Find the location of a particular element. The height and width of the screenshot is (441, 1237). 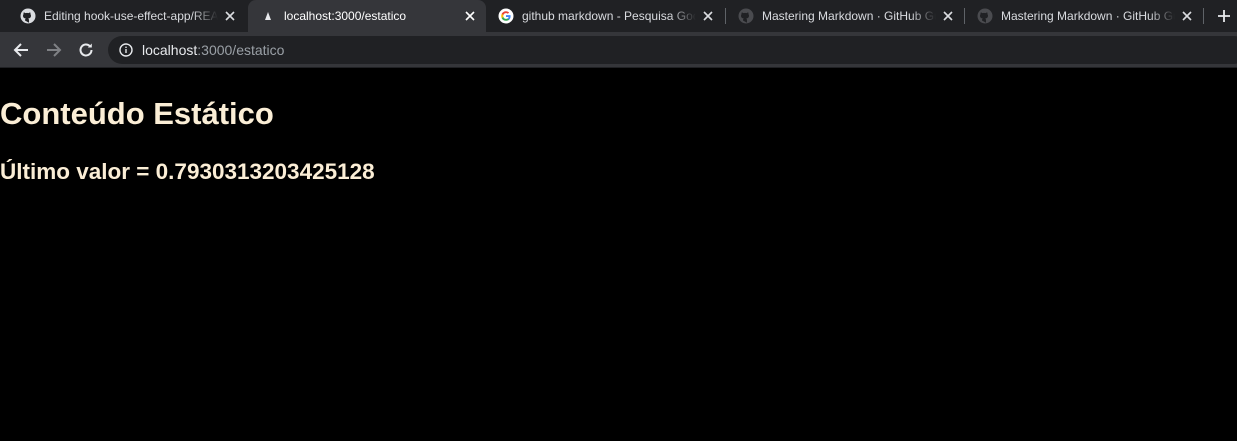

url-text: localhost:3000/estatico is located at coordinates (213, 50).